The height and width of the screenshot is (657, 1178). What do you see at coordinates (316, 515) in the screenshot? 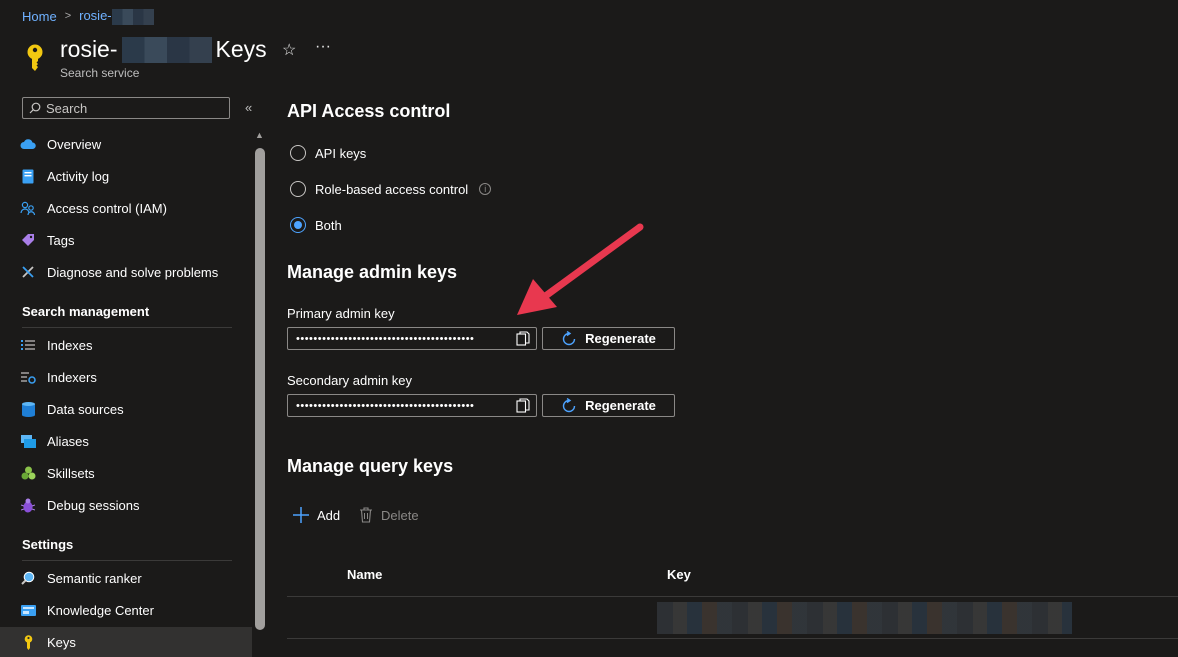
I see `add-query-key-button: Add` at bounding box center [316, 515].